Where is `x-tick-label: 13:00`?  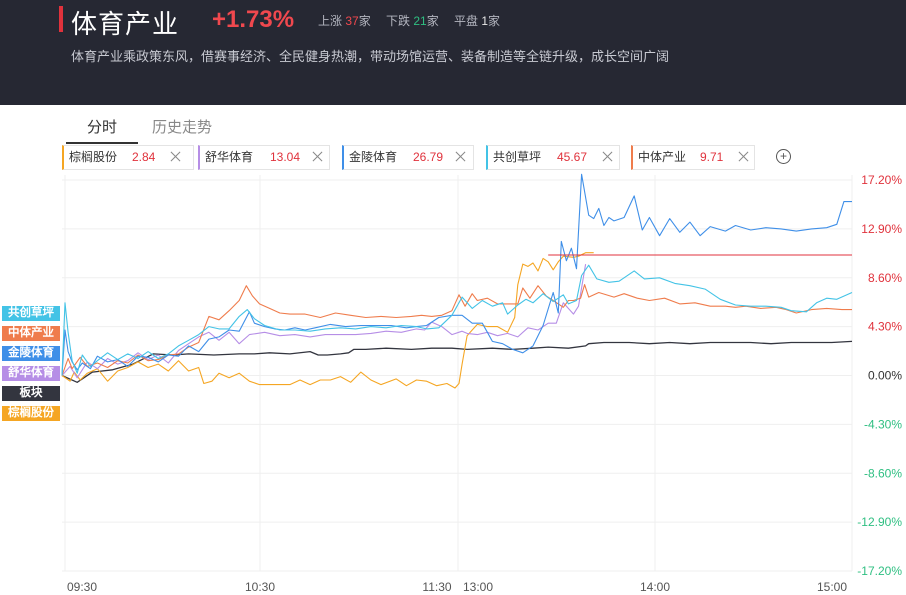 x-tick-label: 13:00 is located at coordinates (478, 587).